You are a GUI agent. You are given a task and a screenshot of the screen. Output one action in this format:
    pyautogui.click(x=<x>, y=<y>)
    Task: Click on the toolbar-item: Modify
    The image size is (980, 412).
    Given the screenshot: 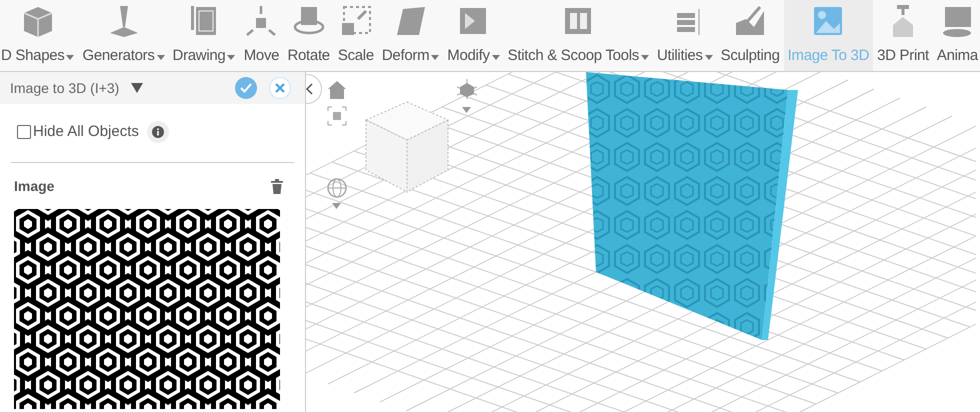 What is the action you would take?
    pyautogui.click(x=473, y=35)
    